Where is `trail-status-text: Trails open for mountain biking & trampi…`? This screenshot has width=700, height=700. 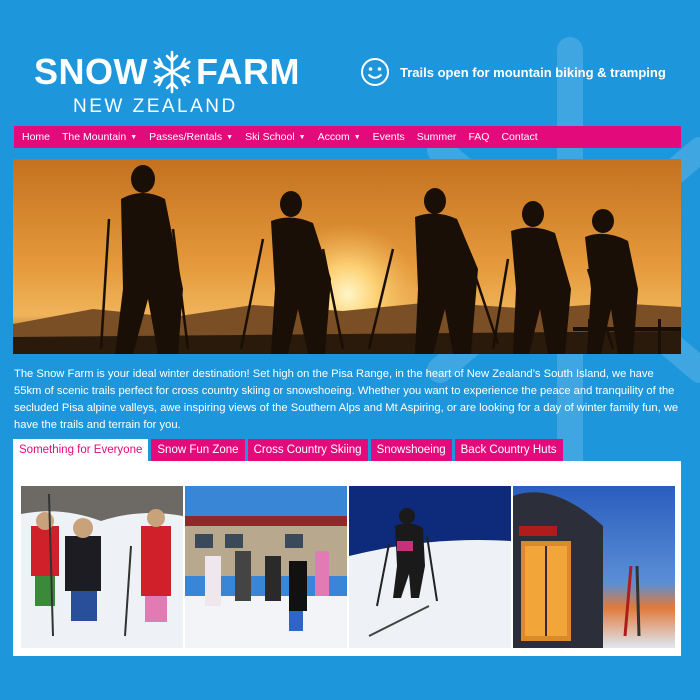
trail-status-text: Trails open for mountain biking & trampi… is located at coordinates (533, 72).